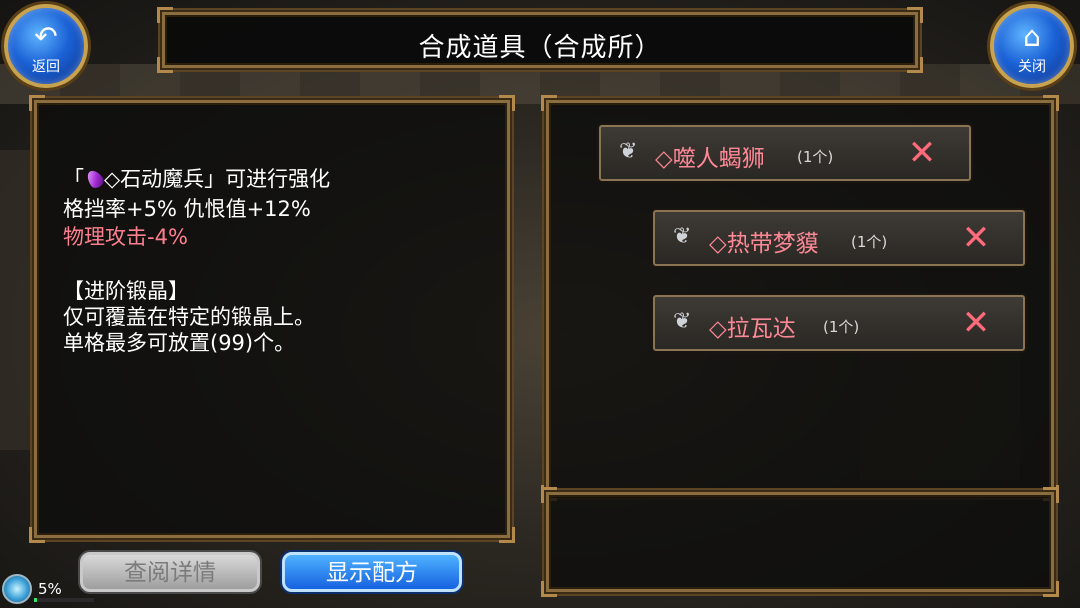 The image size is (1080, 608). I want to click on item-name: ◇噬人蝎狮, so click(710, 159).